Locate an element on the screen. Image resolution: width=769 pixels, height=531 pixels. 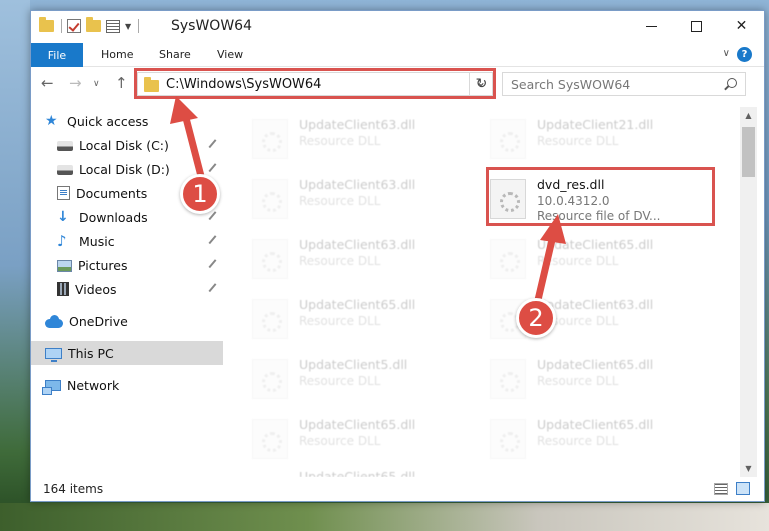
close-icon: ✕ is located at coordinates (741, 26).